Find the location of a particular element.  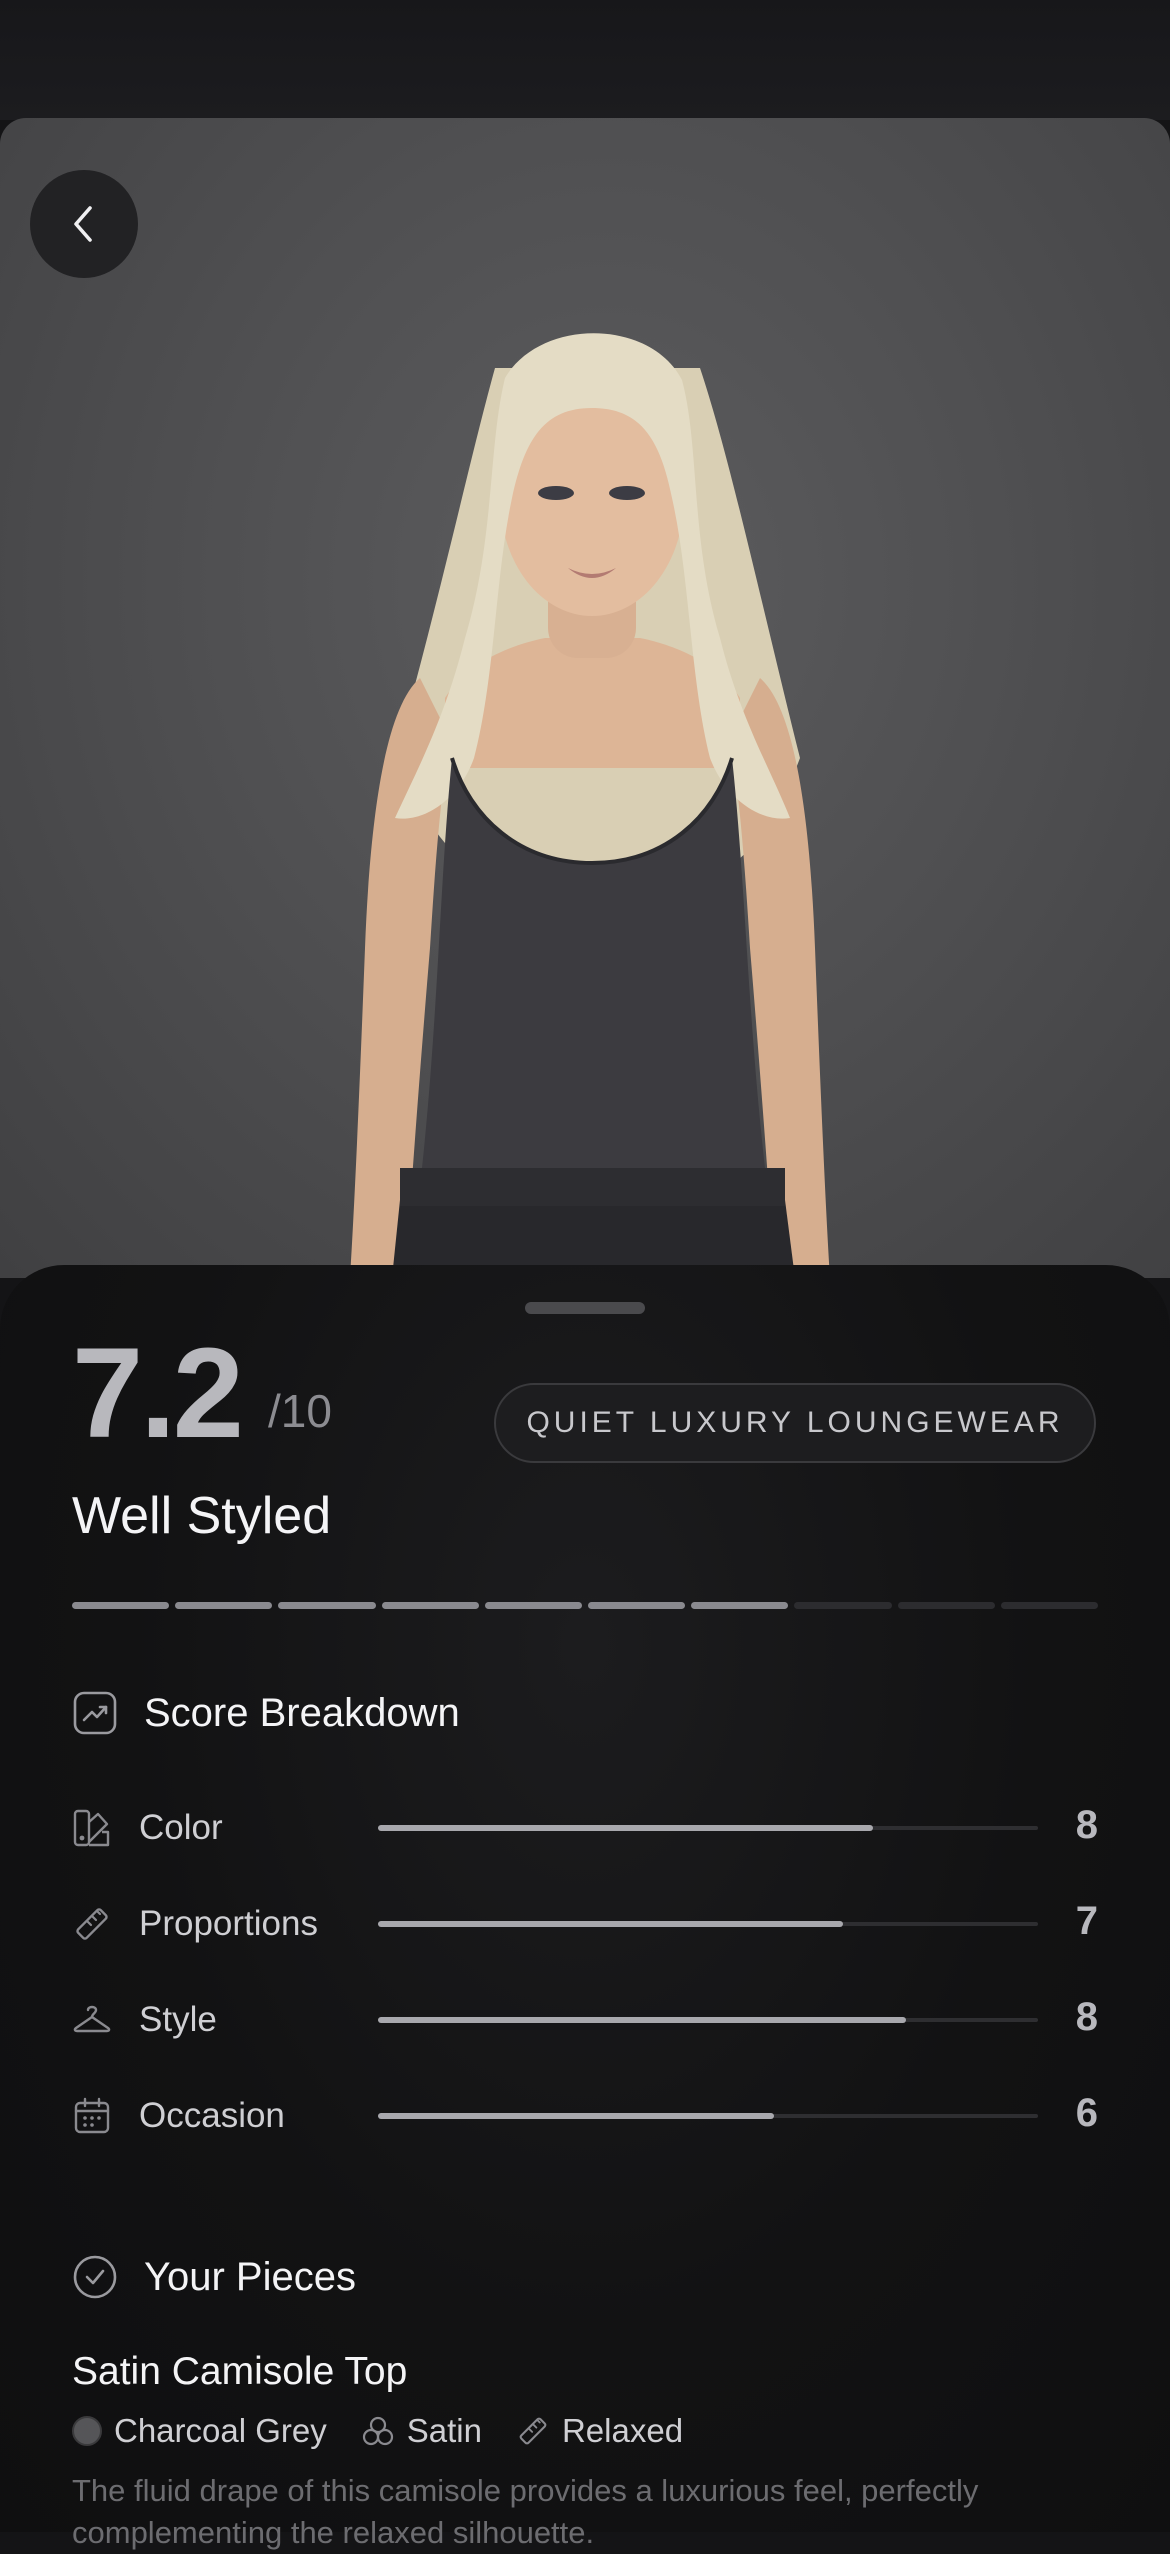

your-pieces-header: Your Pieces is located at coordinates (214, 2277).